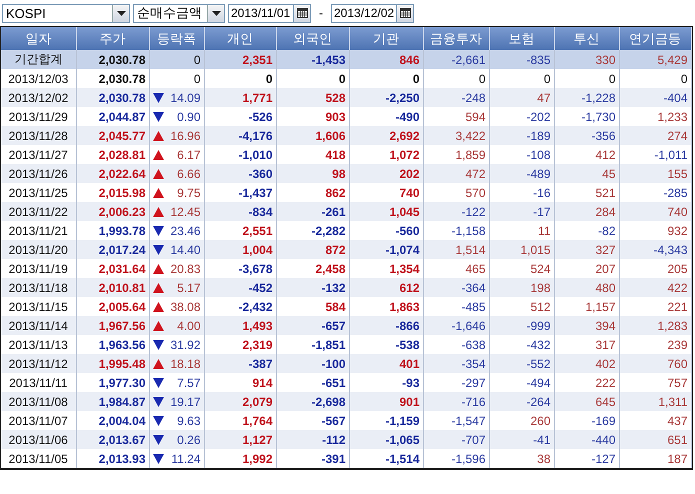 This screenshot has width=695, height=494. What do you see at coordinates (312, 135) in the screenshot?
I see `table-cell: 1,606` at bounding box center [312, 135].